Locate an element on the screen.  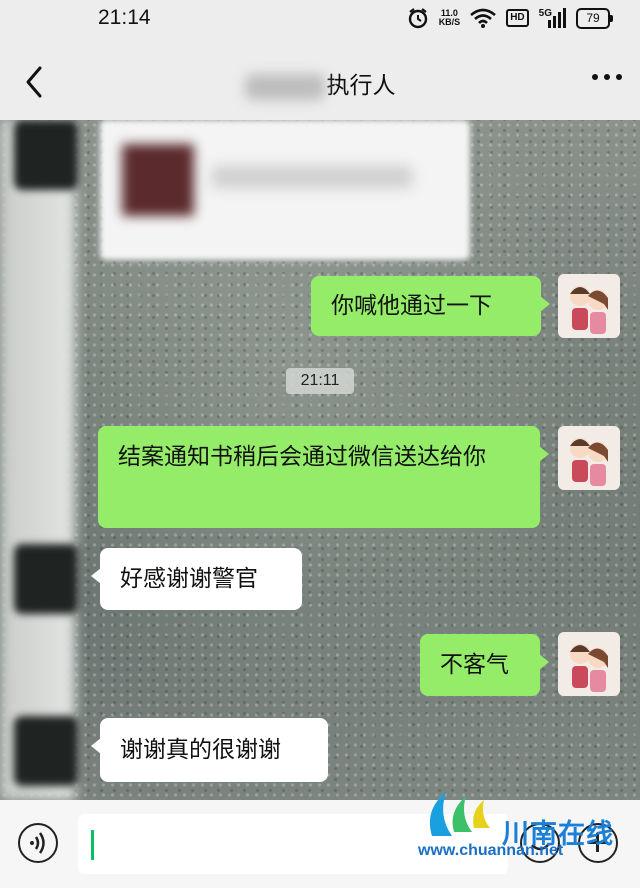
chat-header: 执行人 is located at coordinates (320, 80).